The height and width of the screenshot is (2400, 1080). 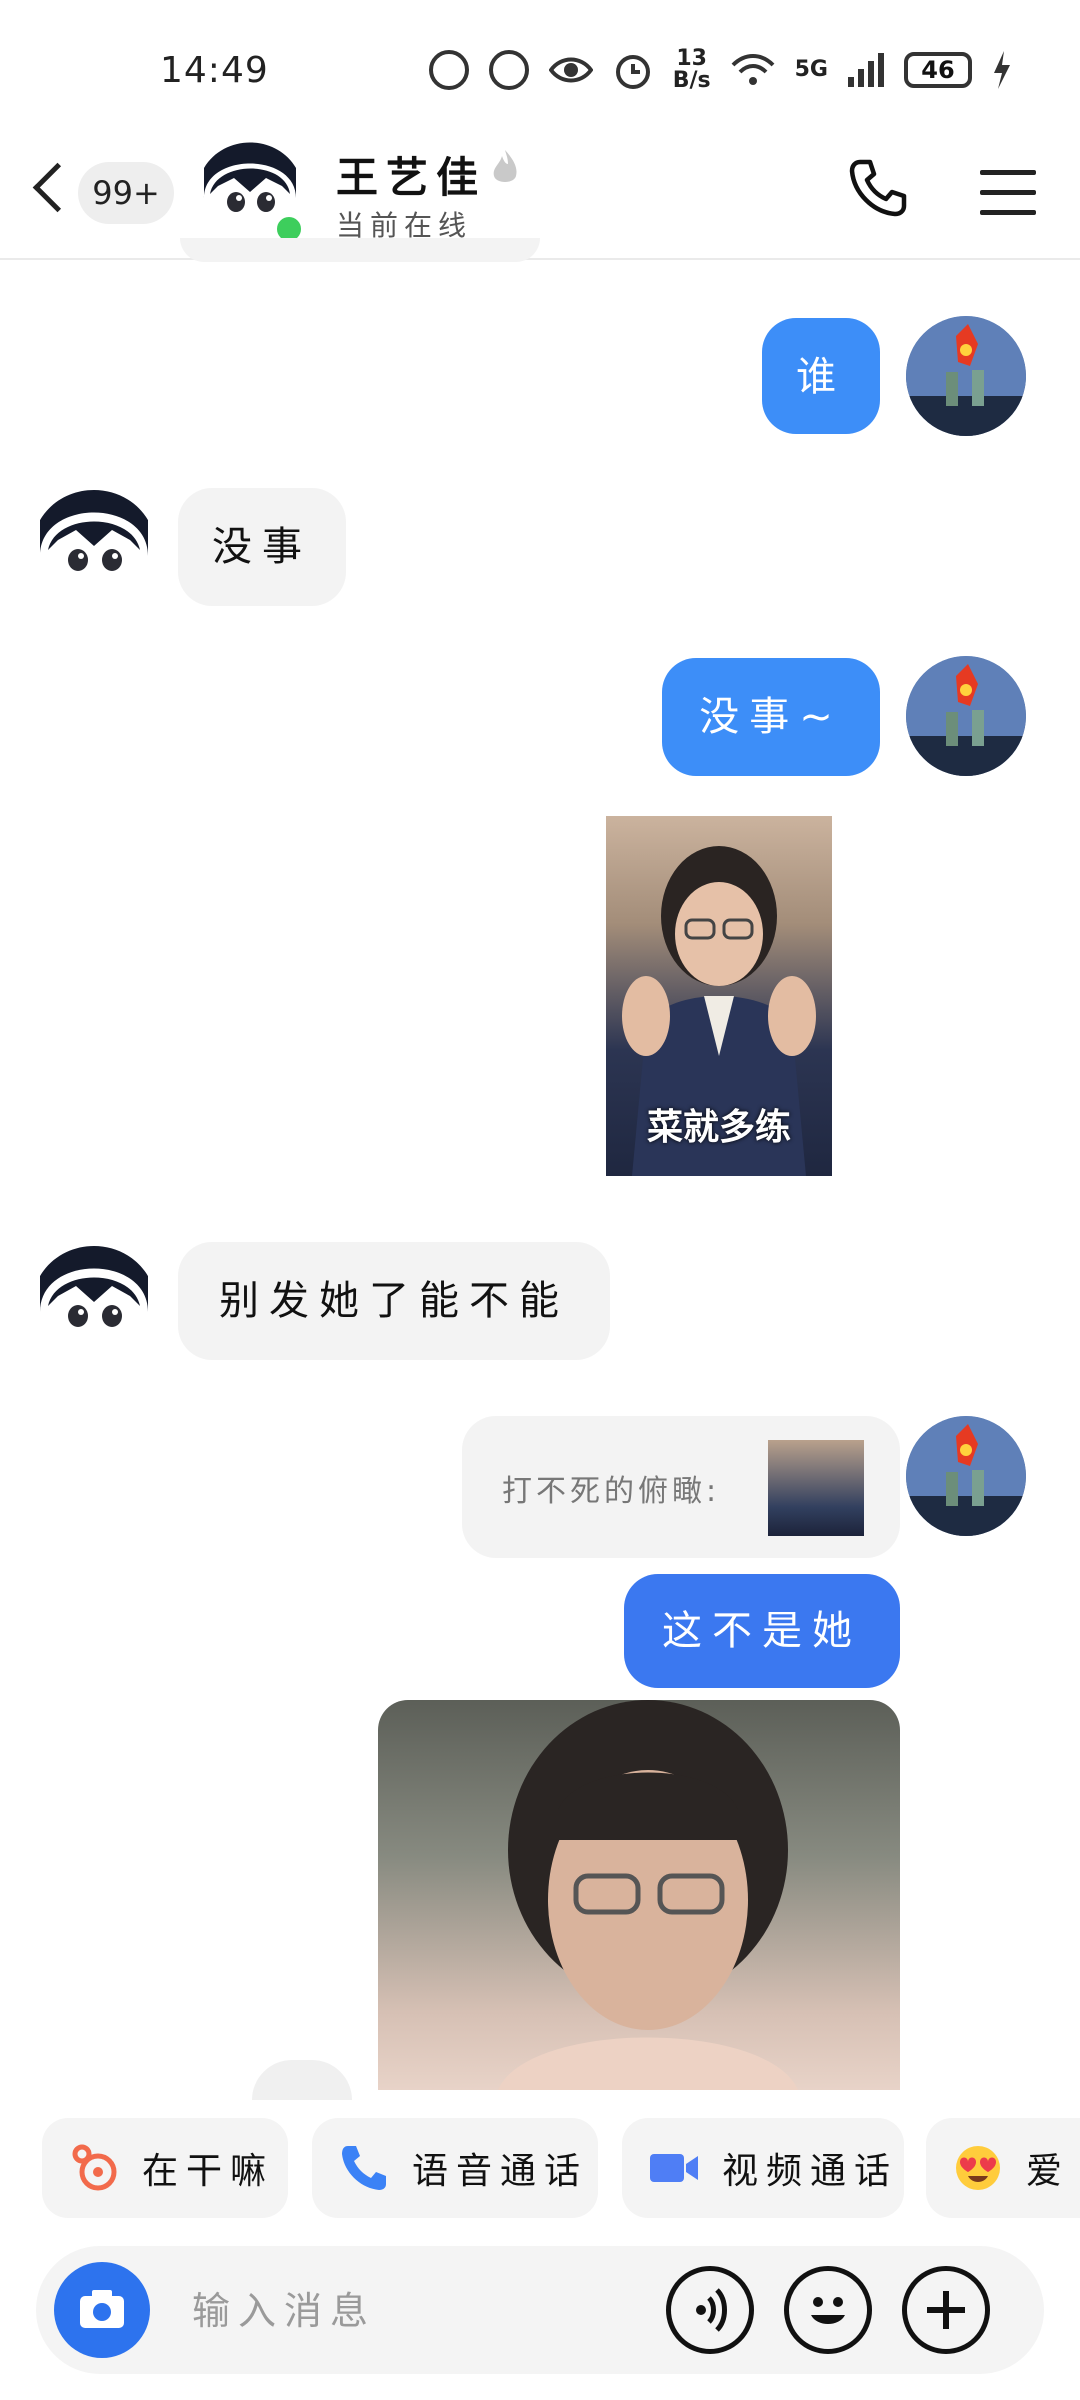 I want to click on camera-button, so click(x=102, y=2310).